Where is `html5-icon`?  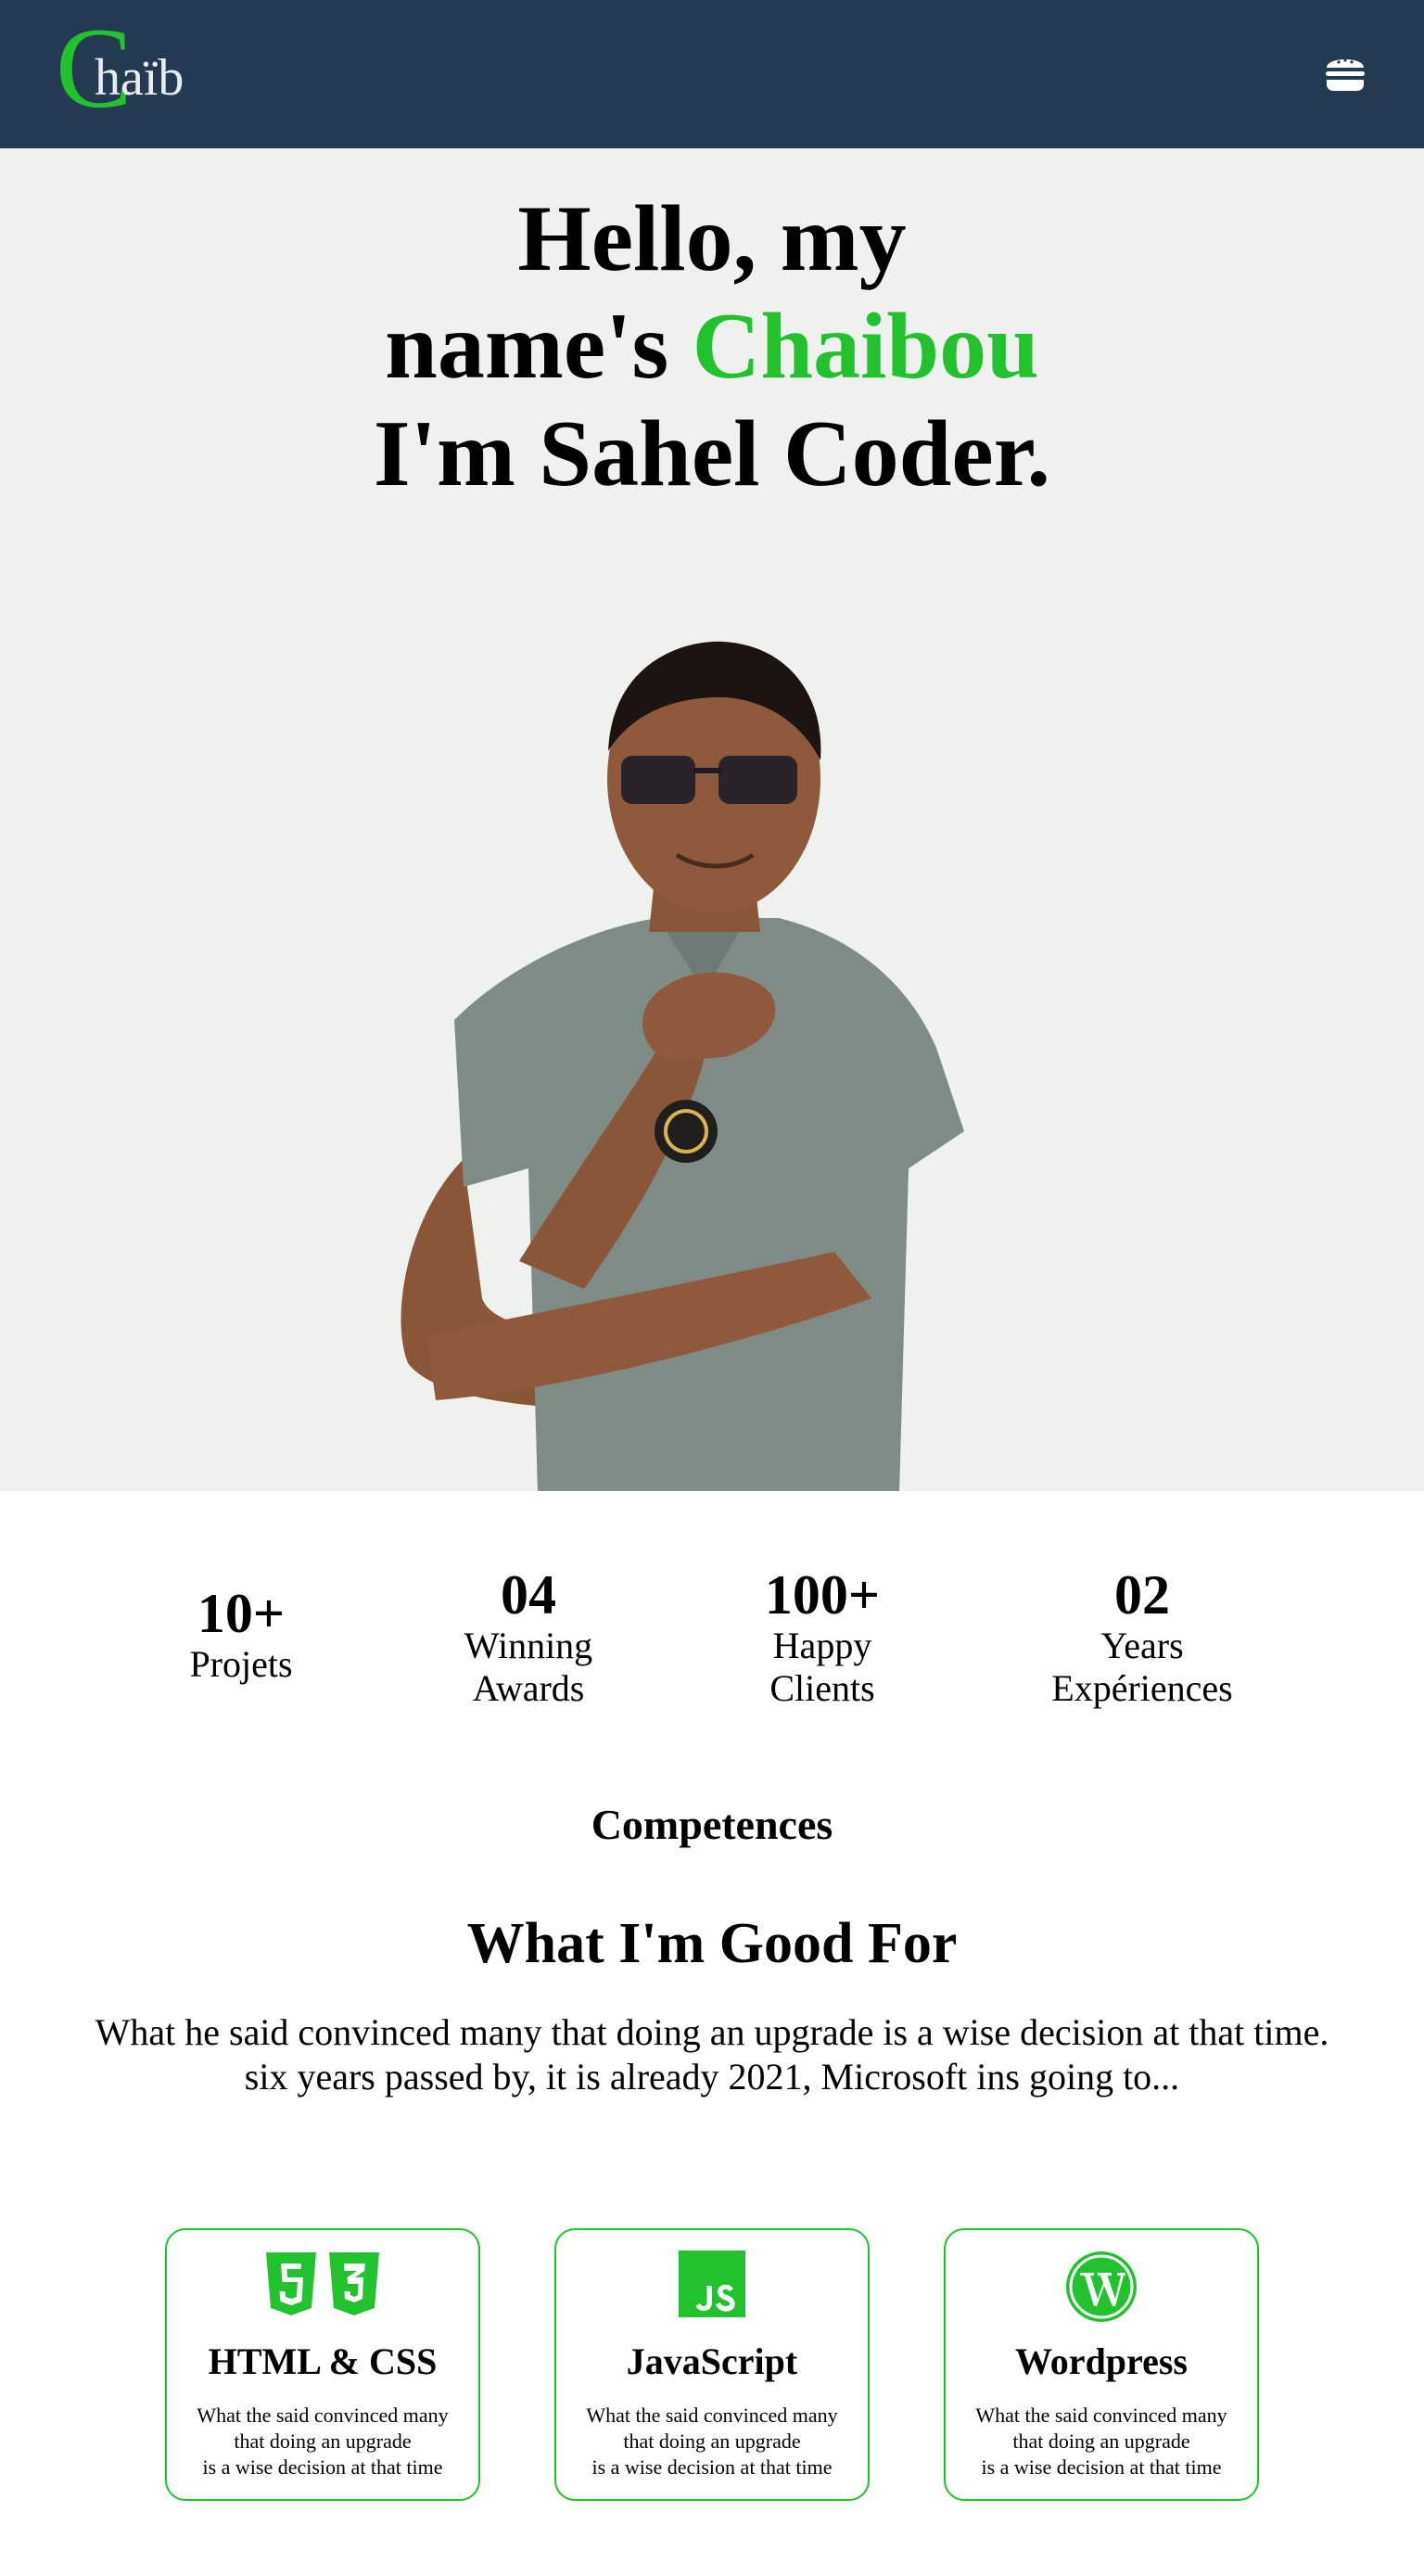
html5-icon is located at coordinates (291, 2284).